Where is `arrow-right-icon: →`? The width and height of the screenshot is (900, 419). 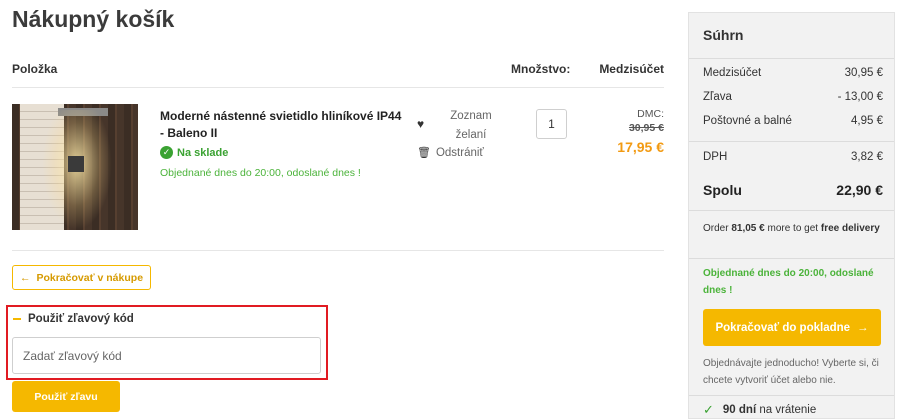 arrow-right-icon: → is located at coordinates (863, 327).